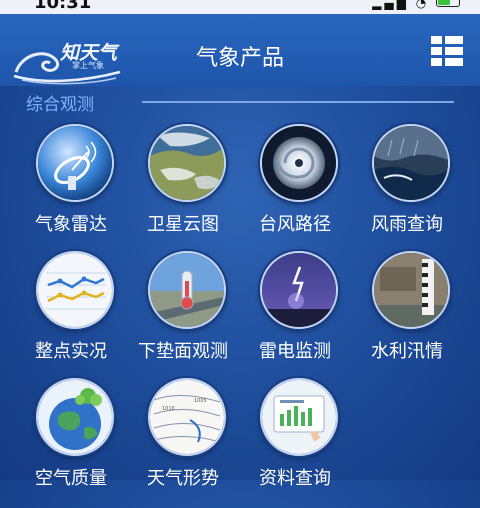  I want to click on tile-radar: 气象雷达, so click(71, 189).